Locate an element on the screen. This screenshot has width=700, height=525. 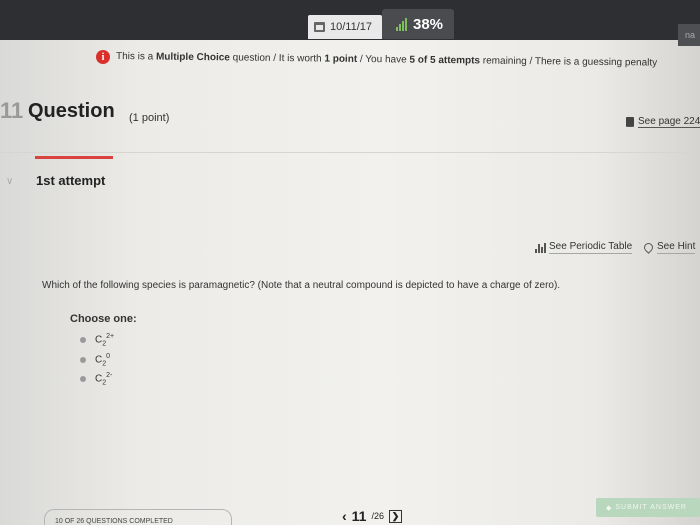
hint-label: See Hint is located at coordinates (676, 247).